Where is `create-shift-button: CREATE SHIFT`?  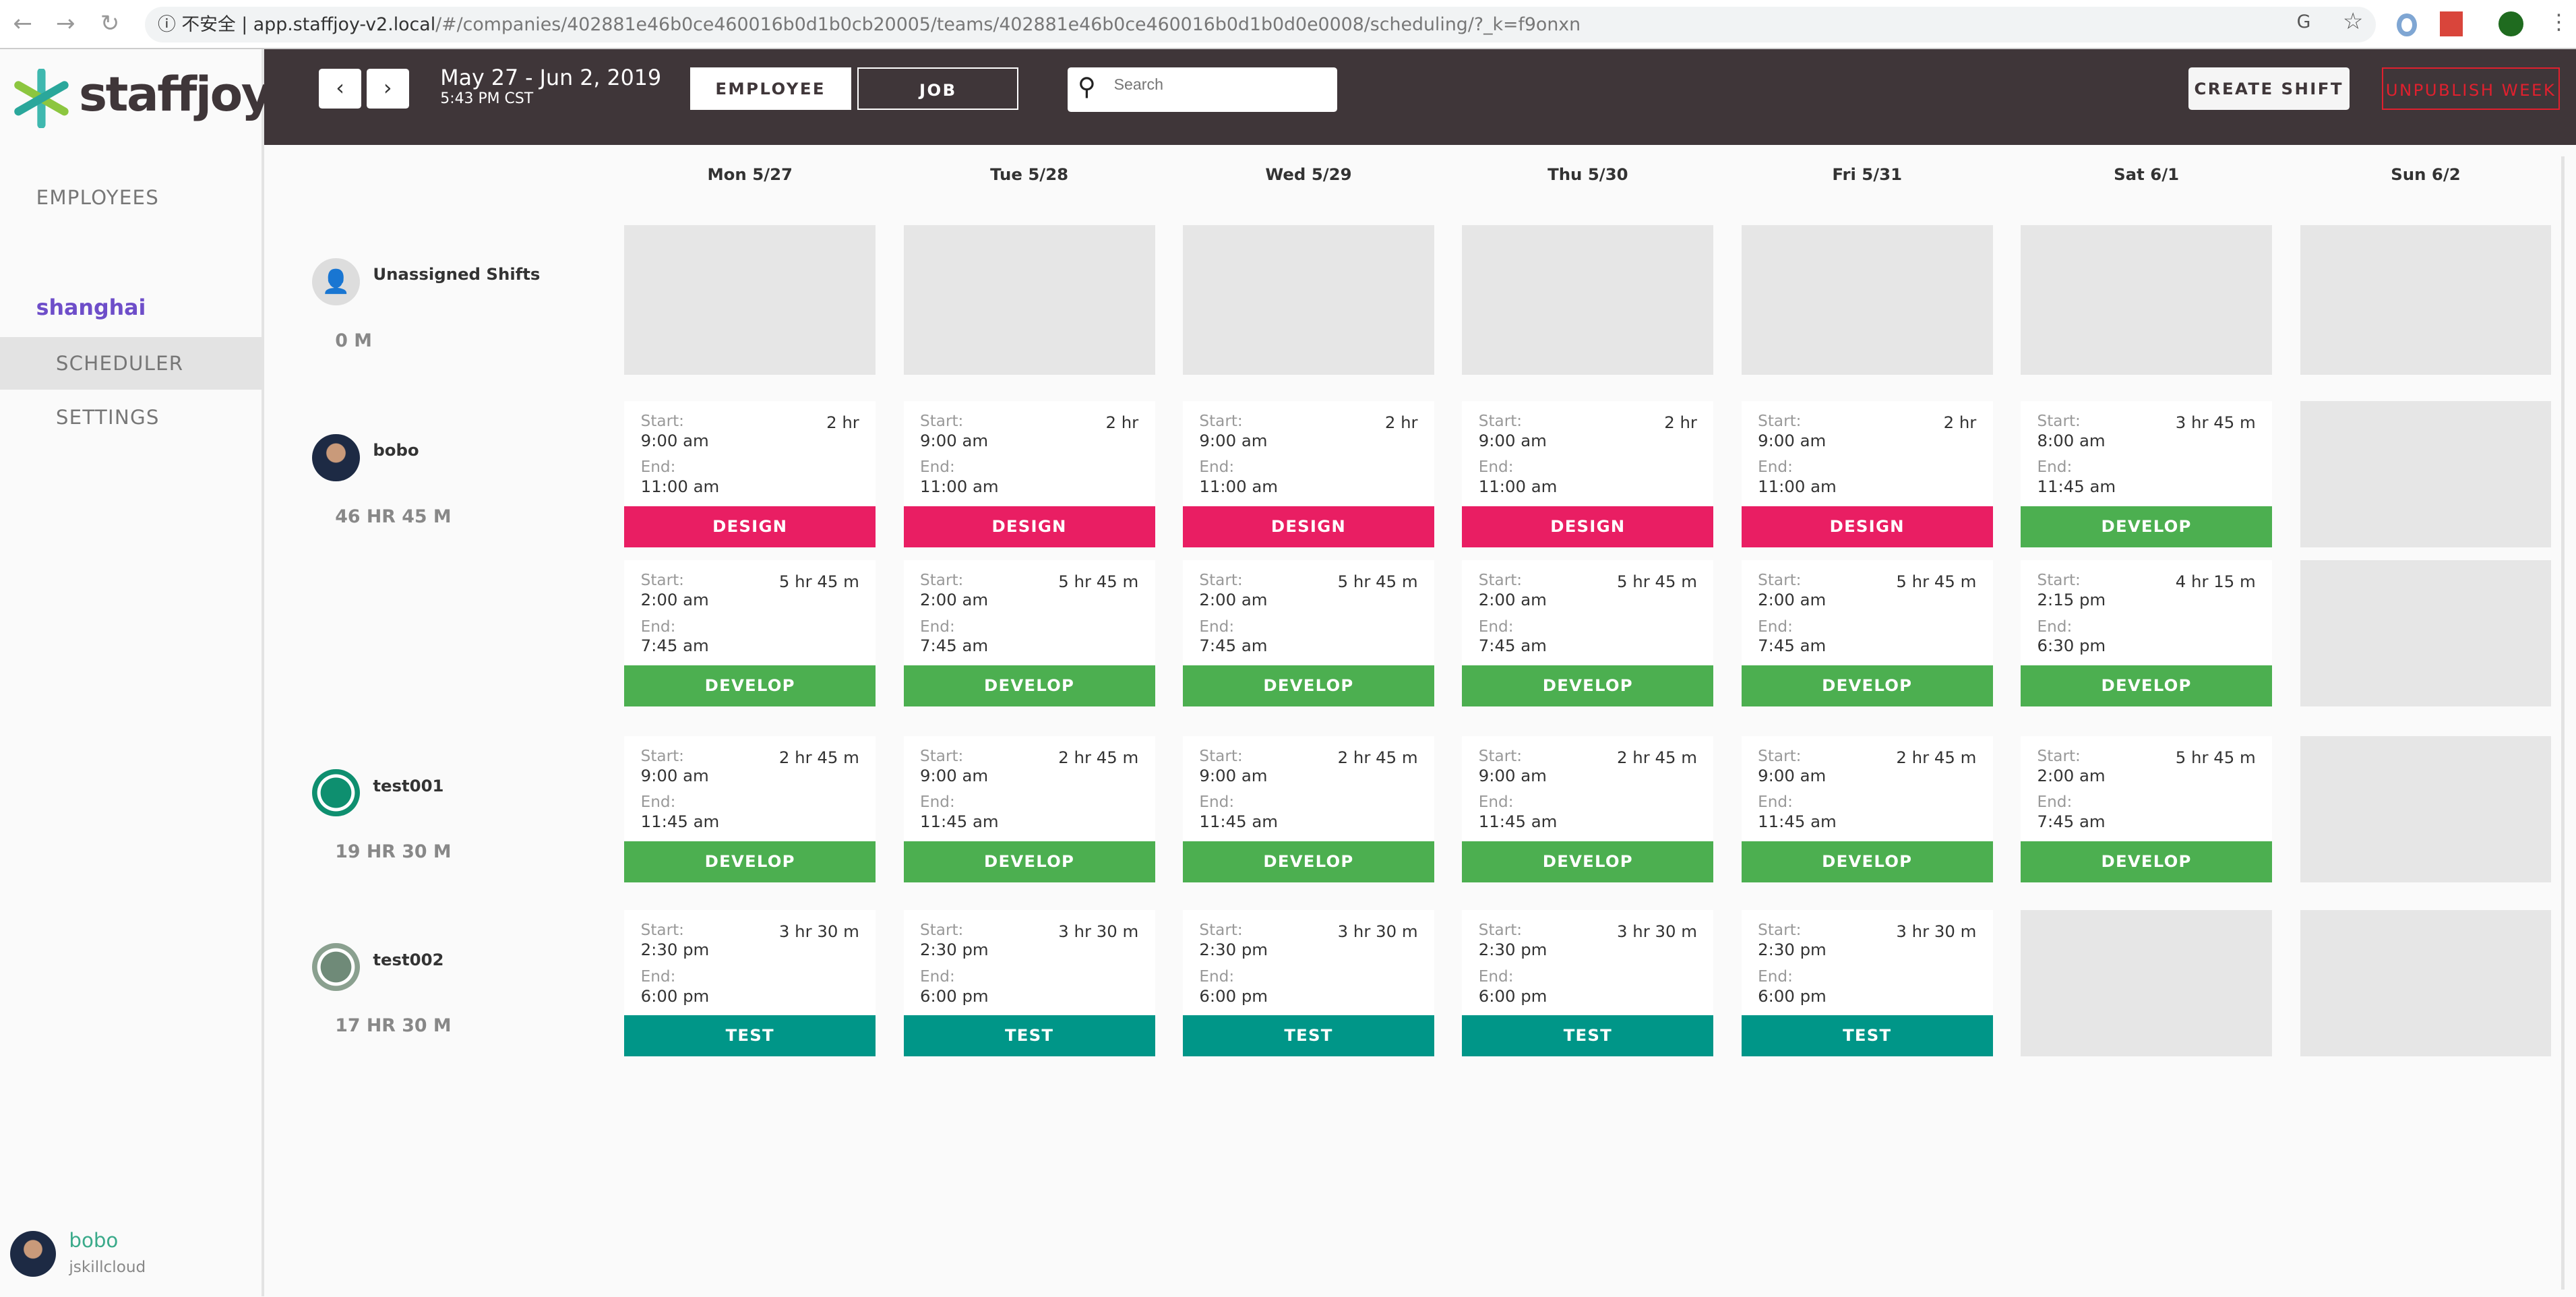
create-shift-button: CREATE SHIFT is located at coordinates (2269, 89).